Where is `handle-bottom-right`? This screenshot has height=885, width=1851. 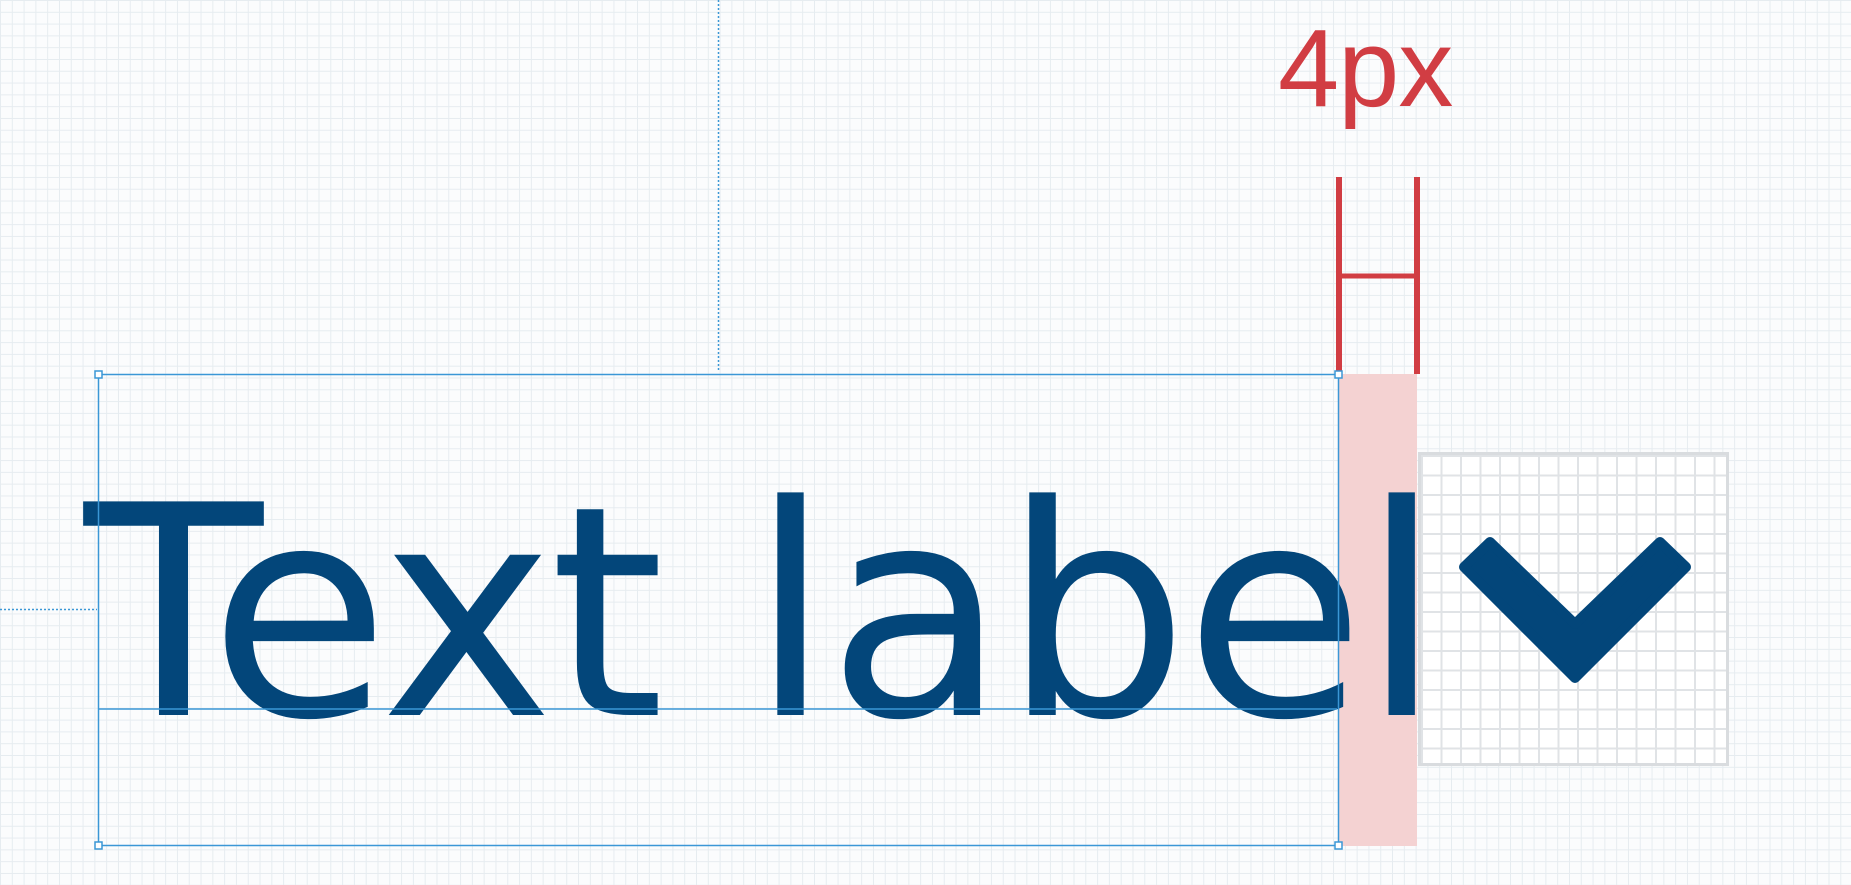
handle-bottom-right is located at coordinates (1338, 845).